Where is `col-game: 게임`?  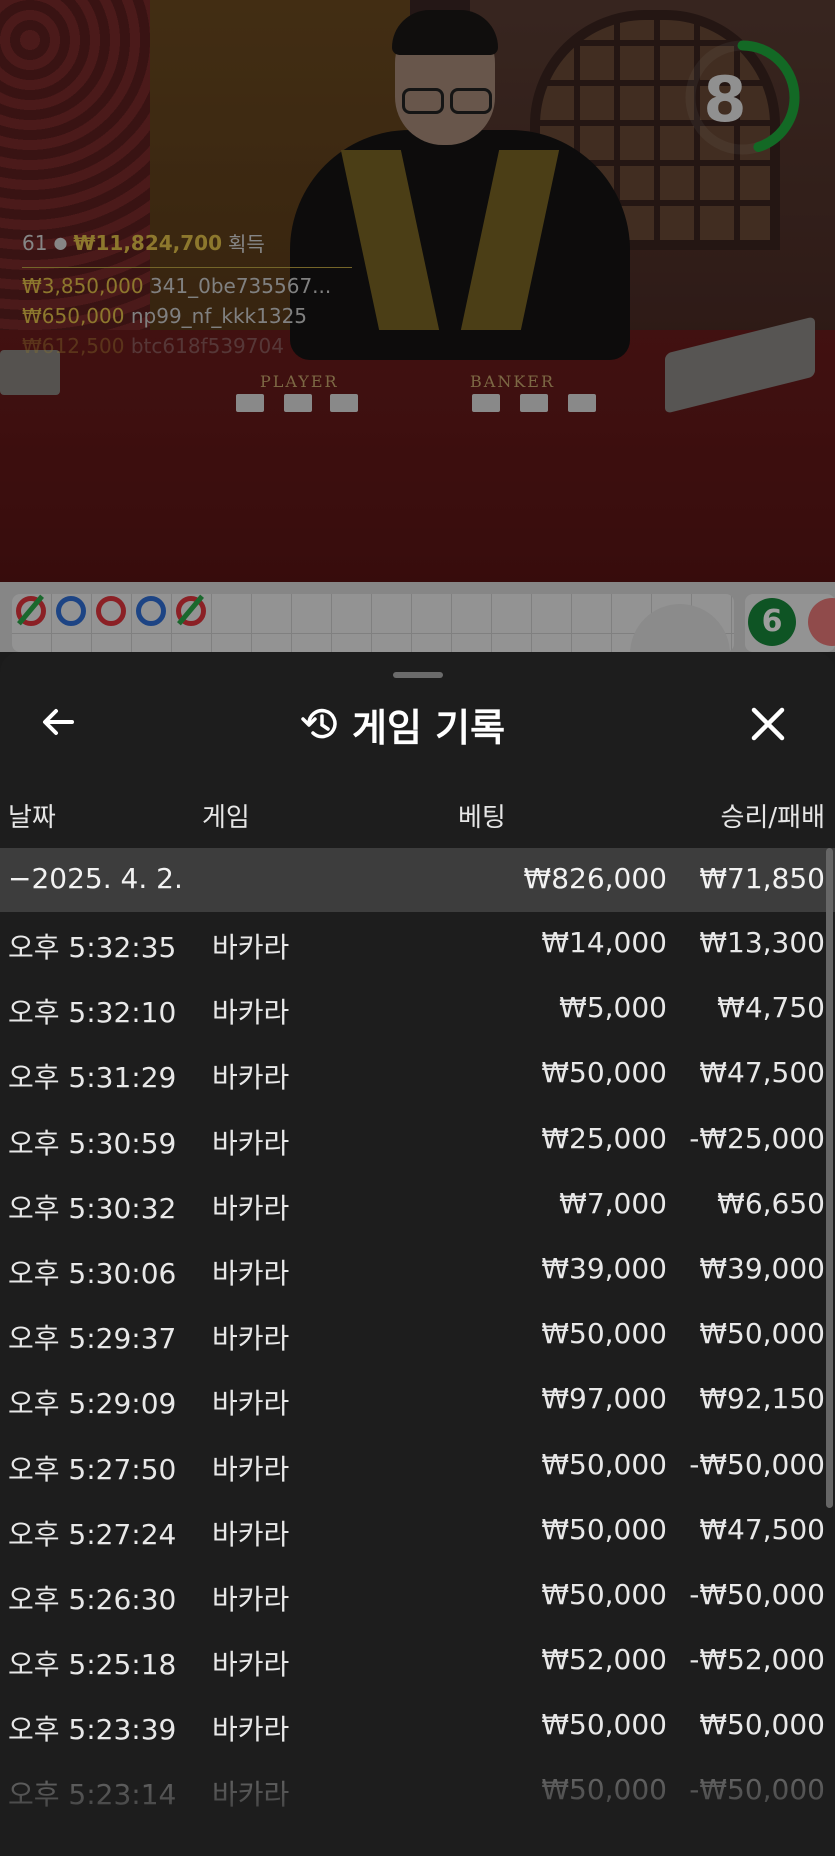 col-game: 게임 is located at coordinates (226, 818).